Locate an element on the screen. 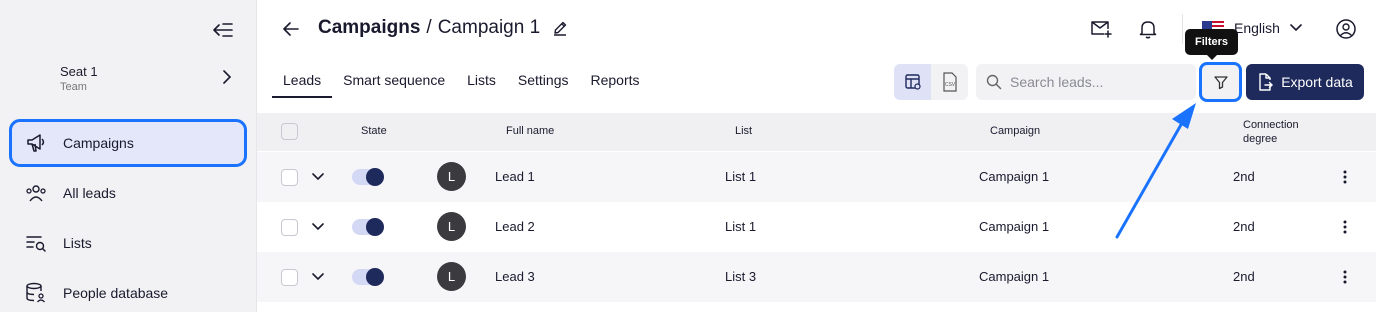 This screenshot has height=312, width=1376. search-input is located at coordinates (1095, 82).